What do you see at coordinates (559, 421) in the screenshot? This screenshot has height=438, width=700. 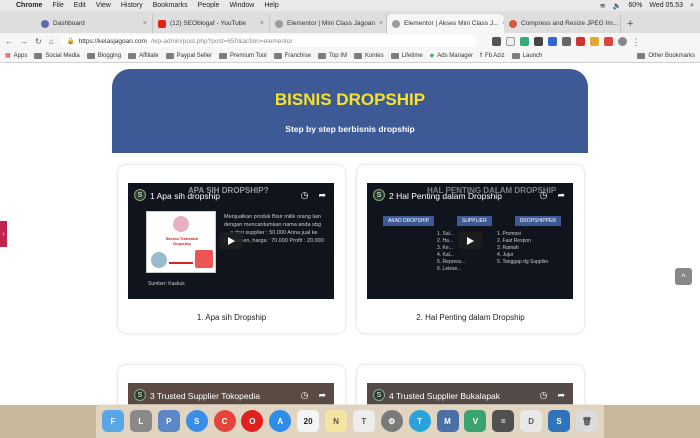 I see `scribe-icon: S` at bounding box center [559, 421].